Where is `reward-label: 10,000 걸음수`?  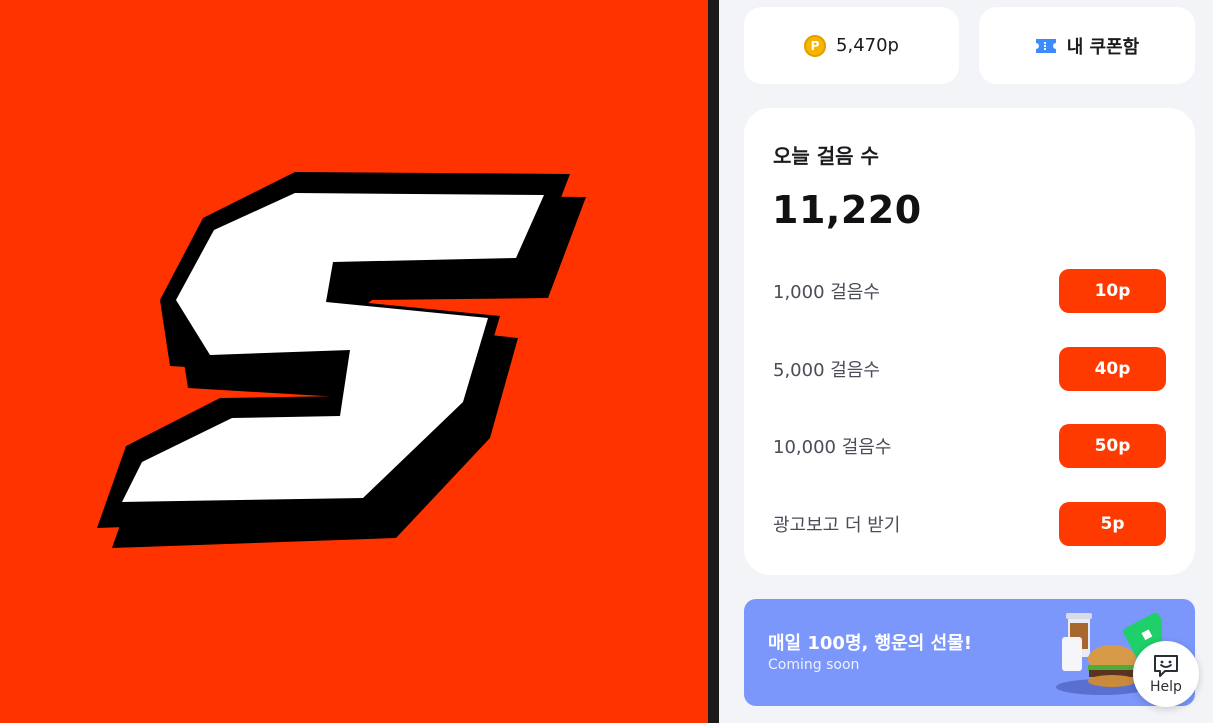
reward-label: 10,000 걸음수 is located at coordinates (832, 447).